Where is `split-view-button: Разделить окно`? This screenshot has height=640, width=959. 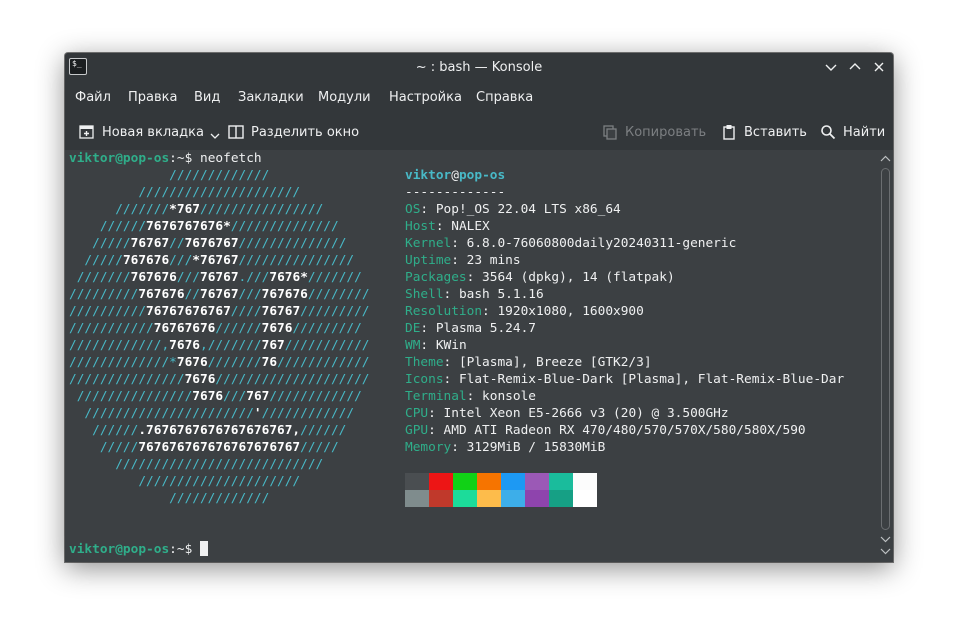 split-view-button: Разделить окно is located at coordinates (293, 132).